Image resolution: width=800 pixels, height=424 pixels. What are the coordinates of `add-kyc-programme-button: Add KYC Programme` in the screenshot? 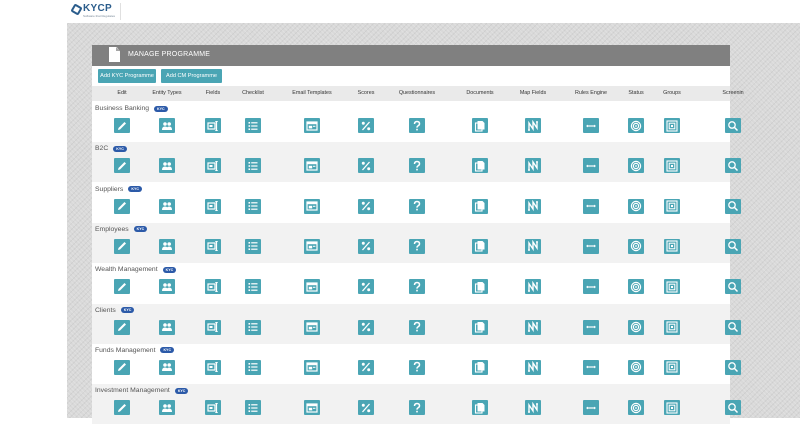 It's located at (127, 76).